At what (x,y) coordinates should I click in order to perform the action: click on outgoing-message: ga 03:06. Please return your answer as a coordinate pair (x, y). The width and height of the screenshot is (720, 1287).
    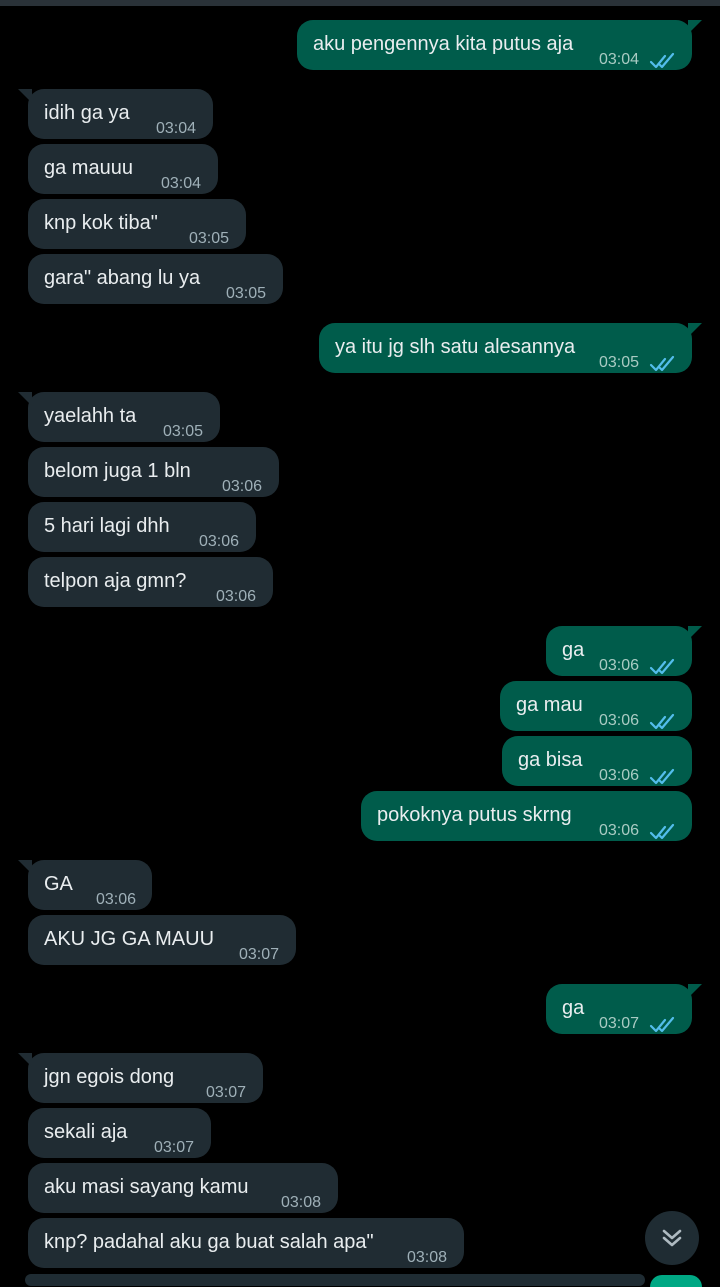
    Looking at the image, I should click on (624, 651).